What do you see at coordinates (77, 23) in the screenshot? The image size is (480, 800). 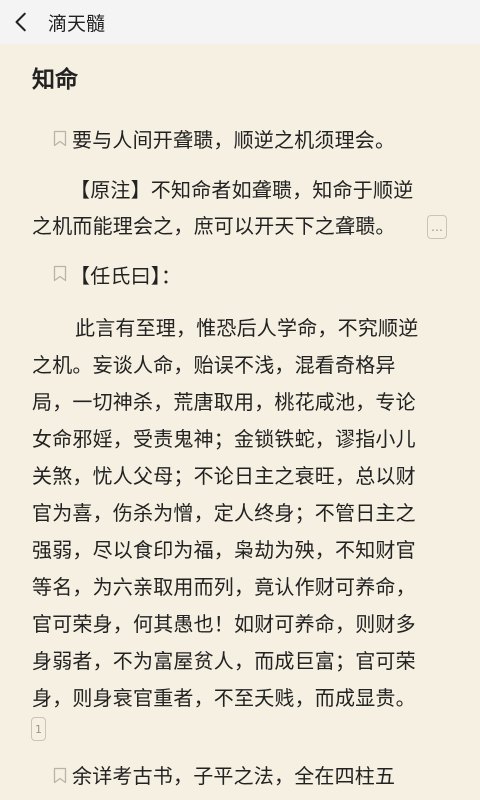 I see `book-title: 滴天髓` at bounding box center [77, 23].